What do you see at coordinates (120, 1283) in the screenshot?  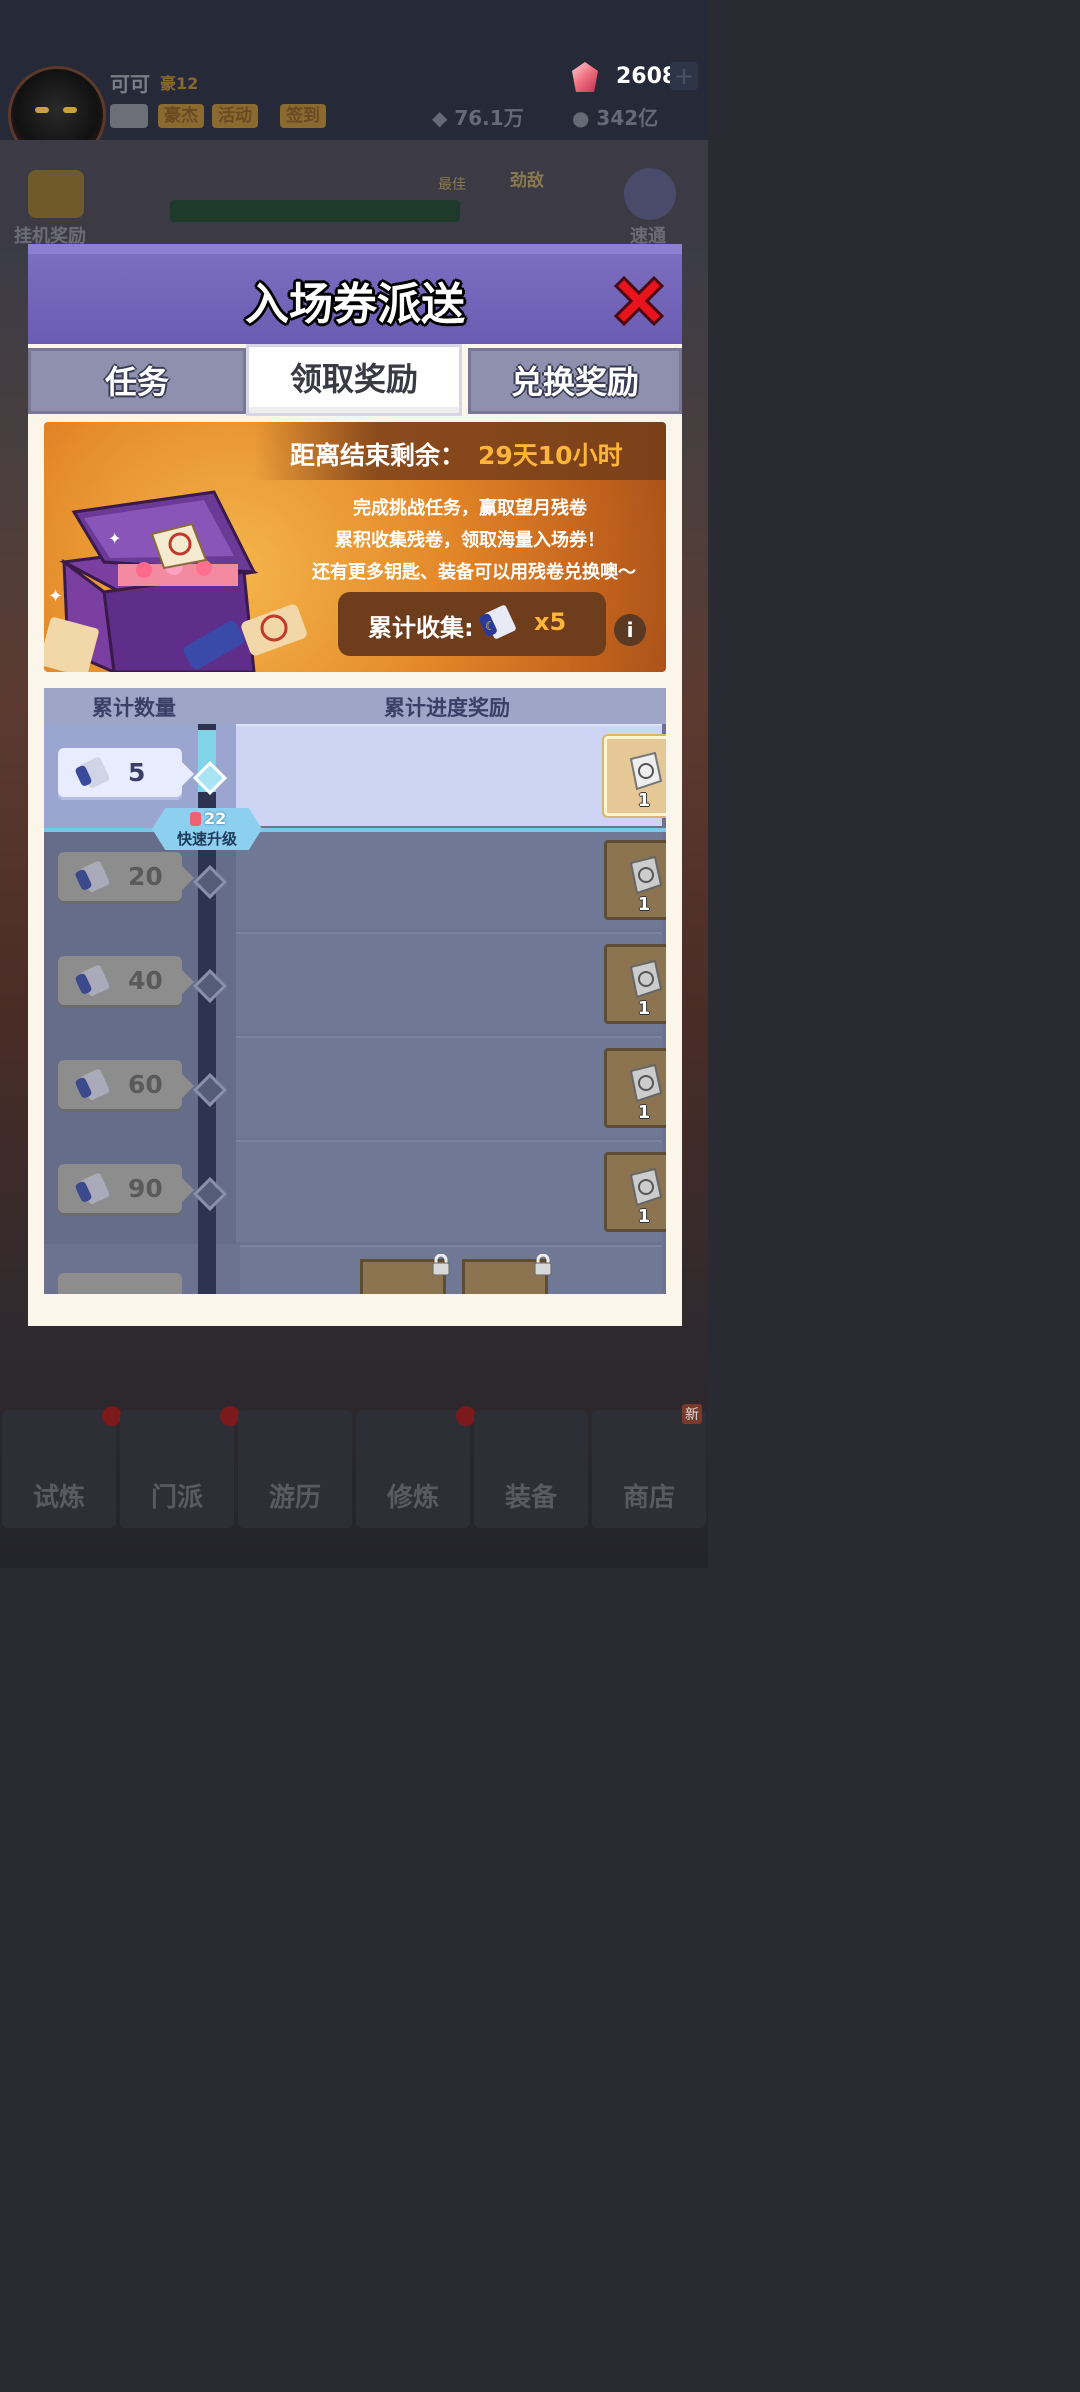 I see `threshold-badge` at bounding box center [120, 1283].